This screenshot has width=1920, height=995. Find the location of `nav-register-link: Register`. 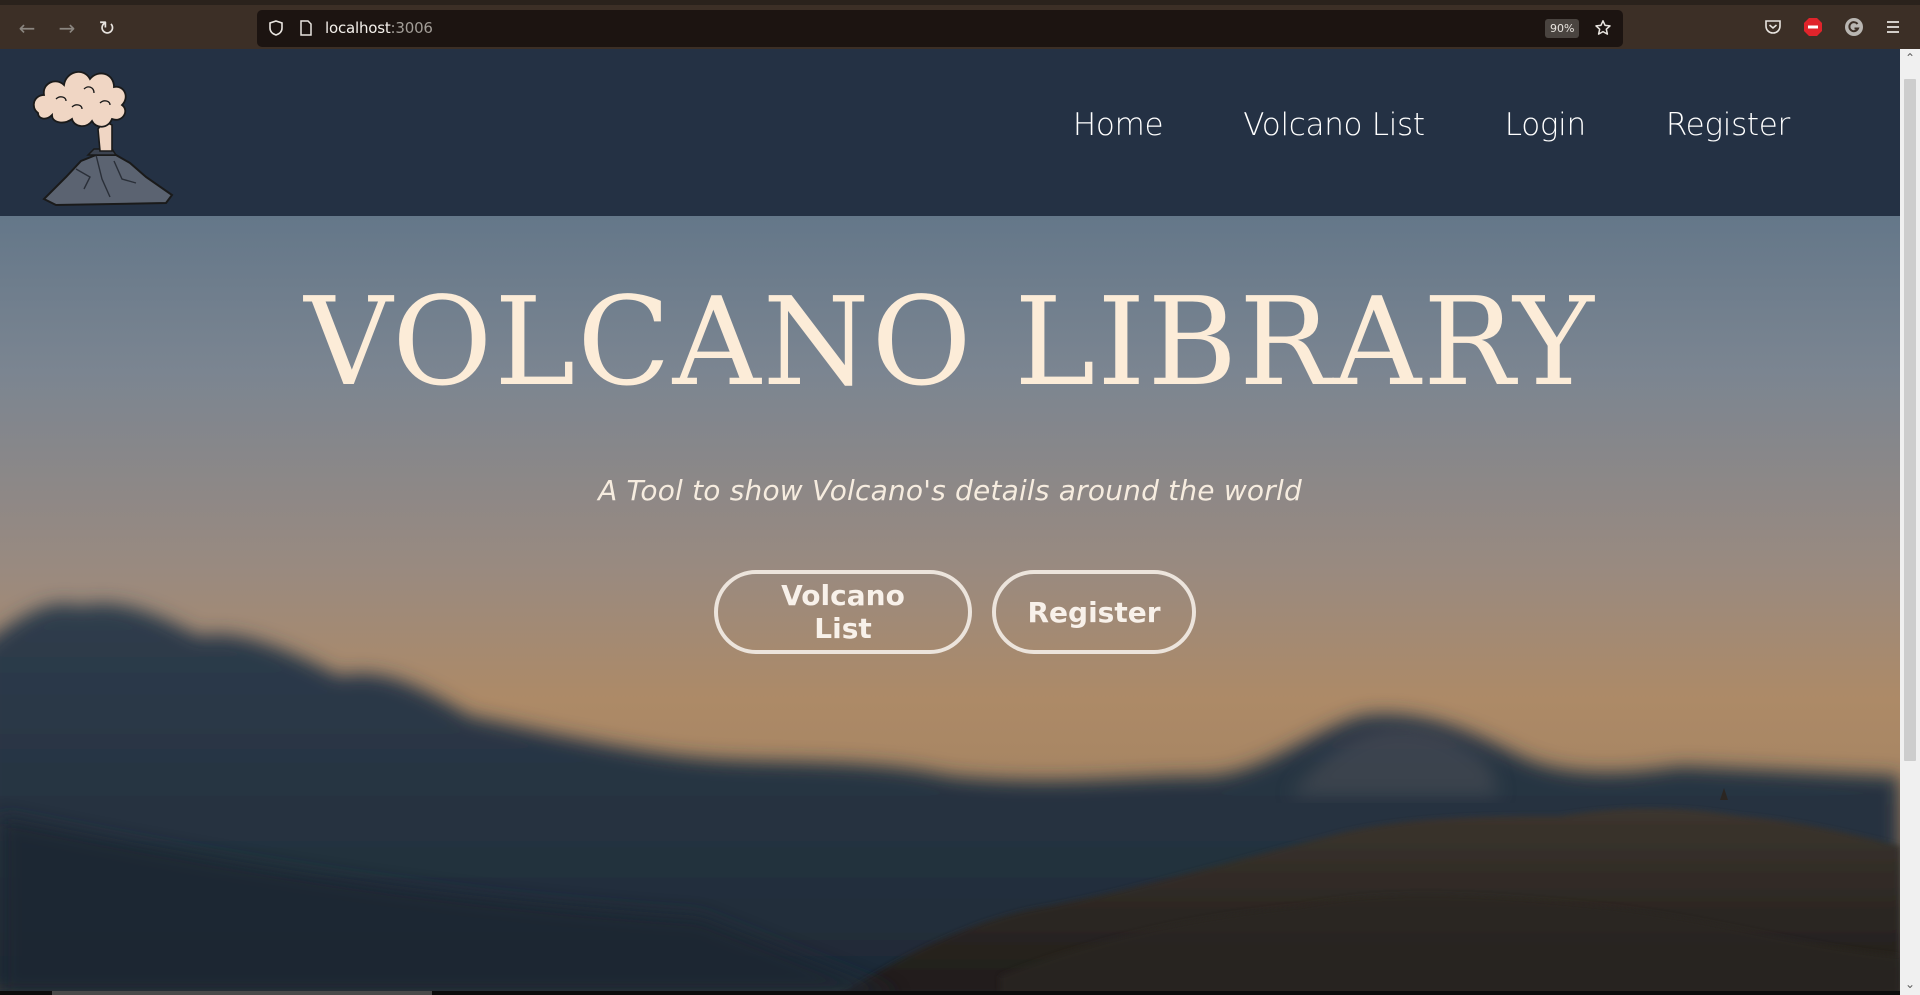

nav-register-link: Register is located at coordinates (1728, 125).